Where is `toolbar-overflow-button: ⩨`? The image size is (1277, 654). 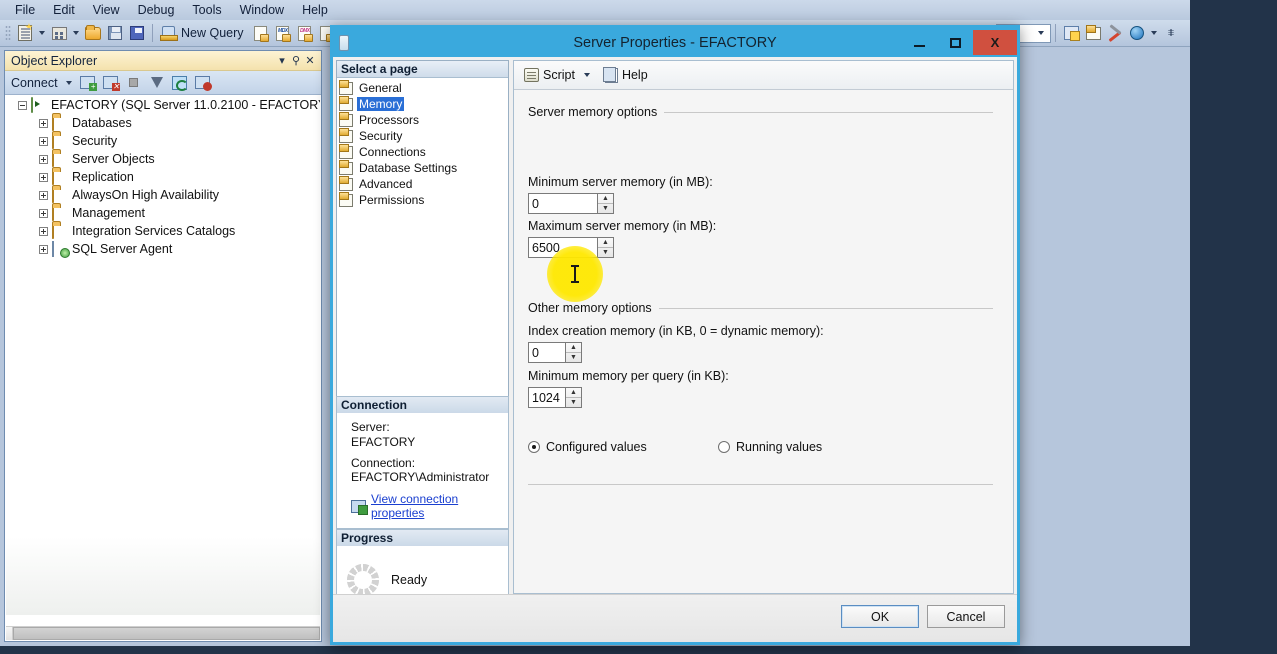 toolbar-overflow-button: ⩨ is located at coordinates (1171, 33).